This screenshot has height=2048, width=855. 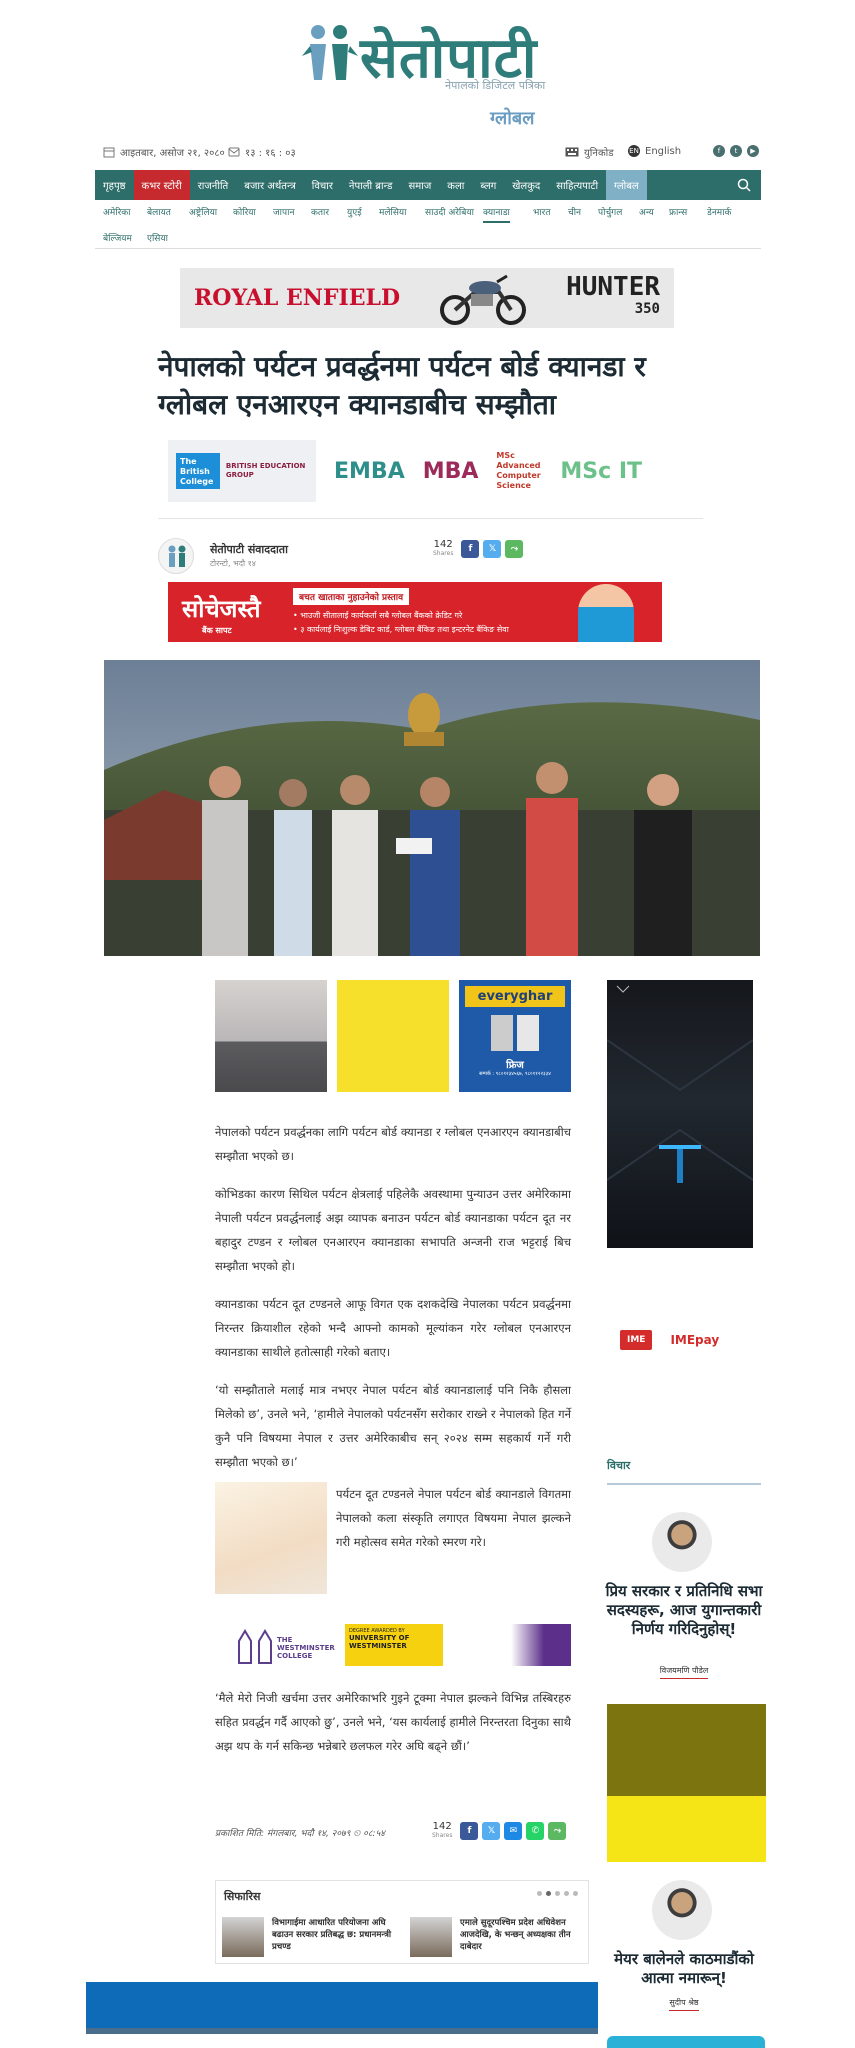 What do you see at coordinates (680, 1114) in the screenshot?
I see `sidebar-ad-dark` at bounding box center [680, 1114].